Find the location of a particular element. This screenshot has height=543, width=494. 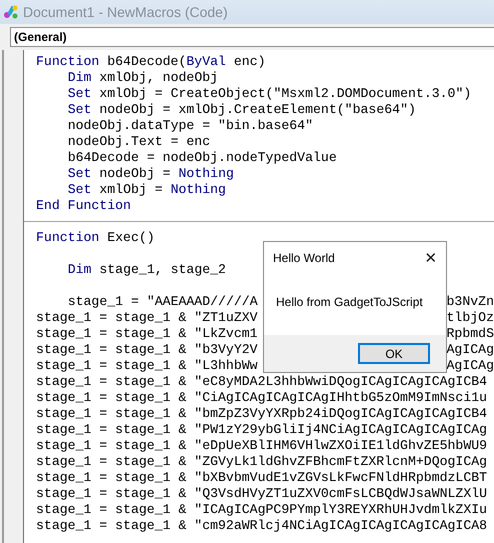

code-line: Function b64Decode(ByVal enc) is located at coordinates (151, 62).